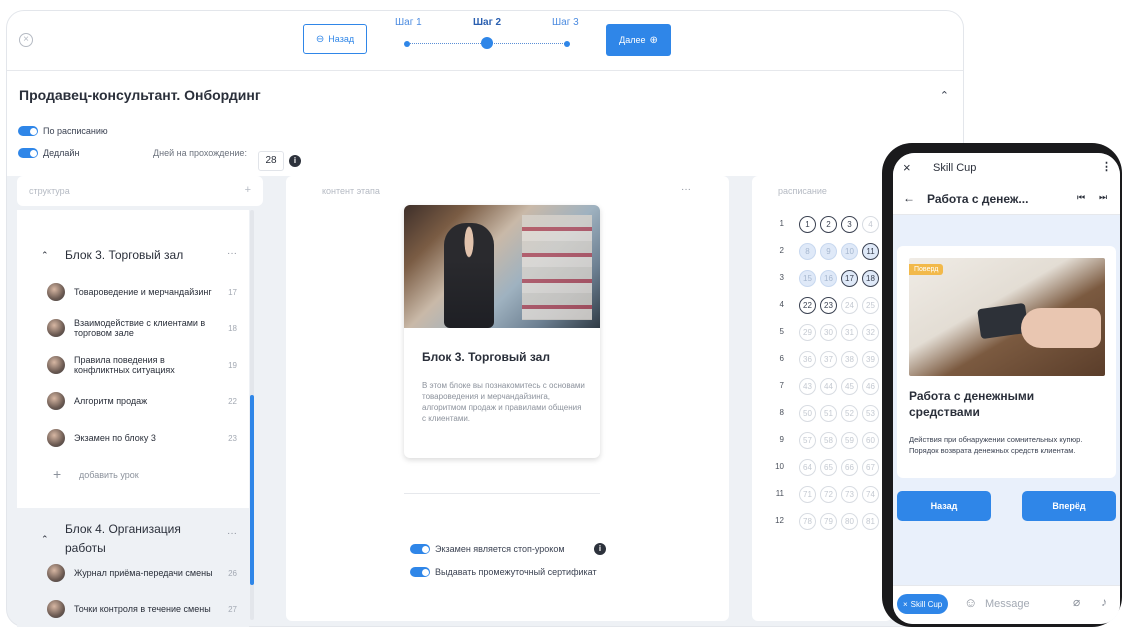  What do you see at coordinates (565, 22) in the screenshot?
I see `step-3-label: Шаг 3` at bounding box center [565, 22].